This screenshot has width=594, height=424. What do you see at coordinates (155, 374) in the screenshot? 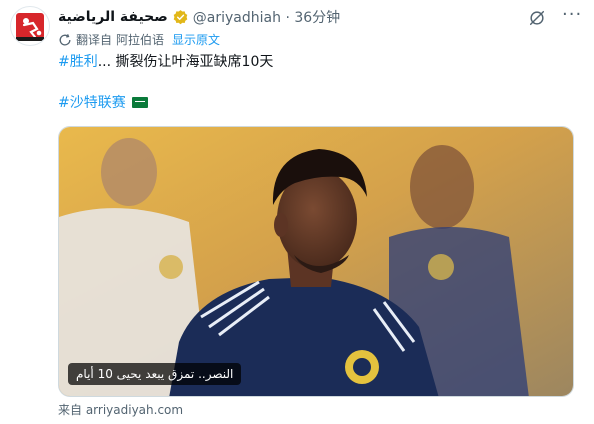
I see `media-caption: النصر.. تمزق يبعد يحيى 10 أيام` at bounding box center [155, 374].